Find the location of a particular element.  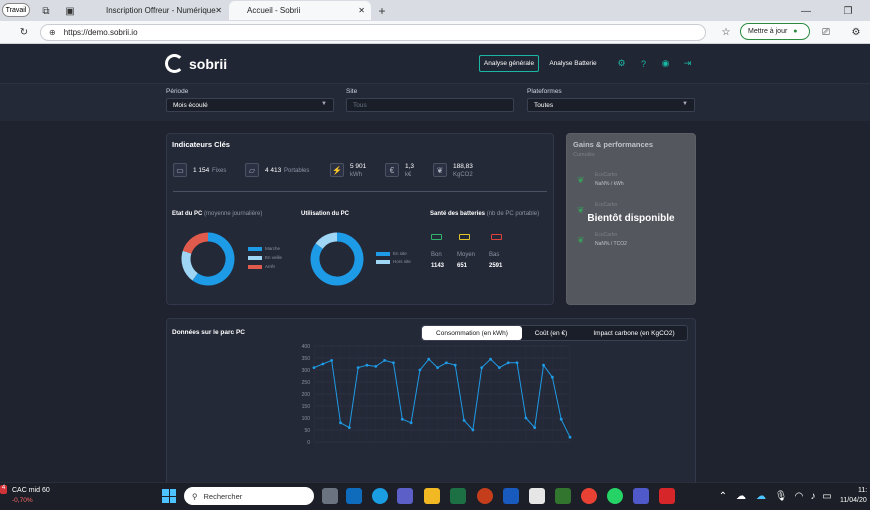

screenshot-icon: ⎚ is located at coordinates (826, 32).